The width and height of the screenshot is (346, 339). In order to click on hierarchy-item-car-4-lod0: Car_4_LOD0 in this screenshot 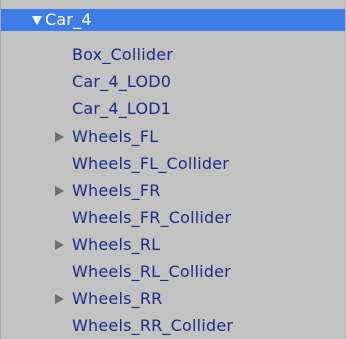, I will do `click(173, 82)`.